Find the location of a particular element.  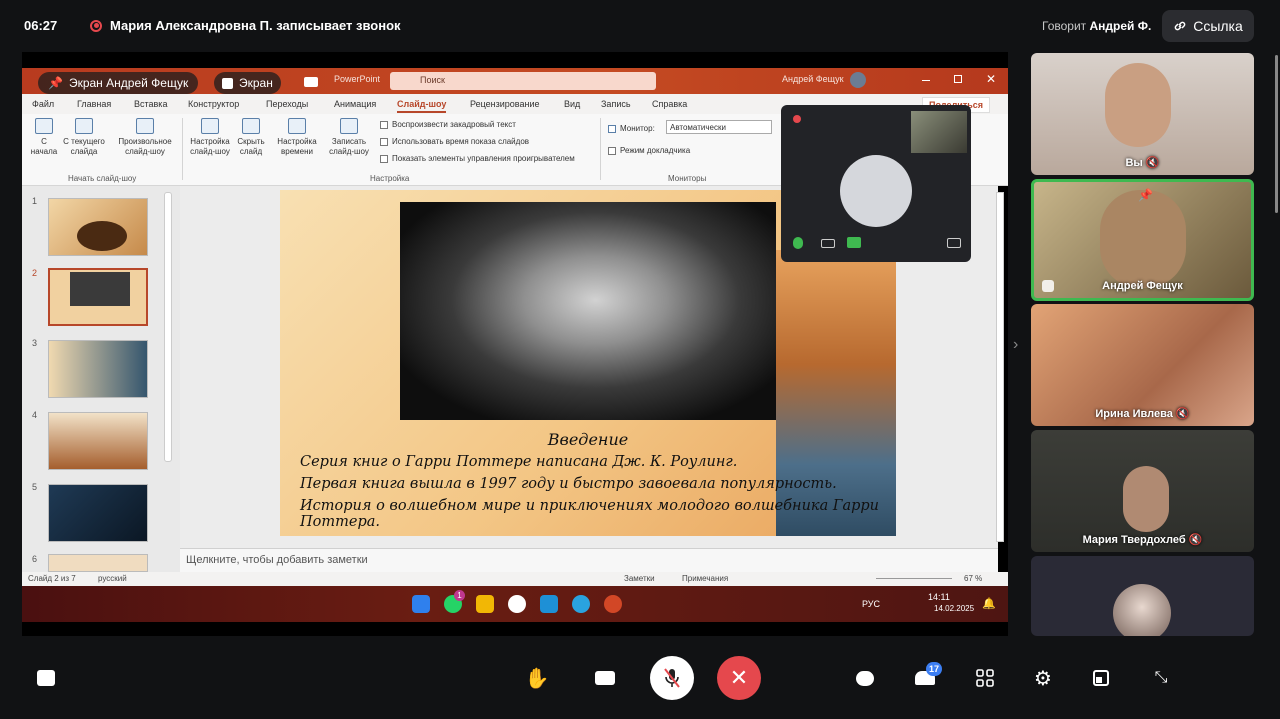

minimize-button: ⤡ is located at coordinates (1161, 678).